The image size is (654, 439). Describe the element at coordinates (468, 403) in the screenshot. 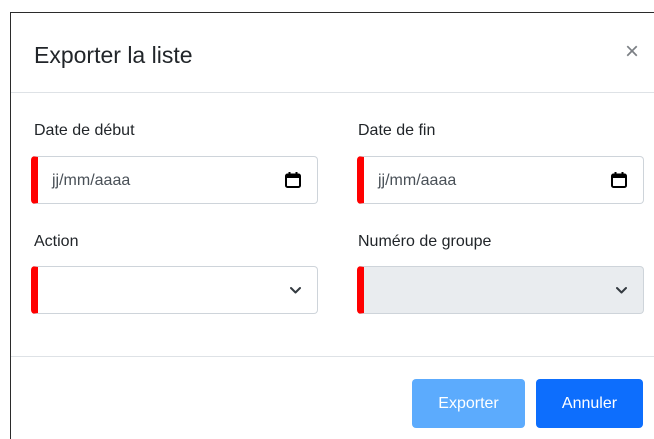

I see `export-button: Exporter` at that location.